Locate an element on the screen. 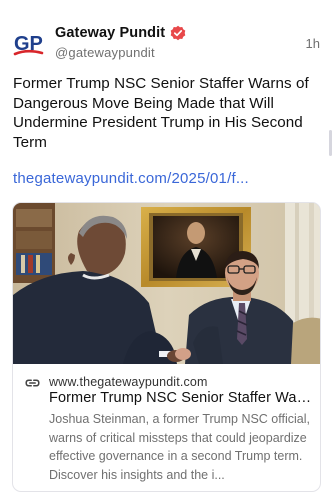 This screenshot has height=500, width=334. author-handle: @gatewaypundit is located at coordinates (189, 52).